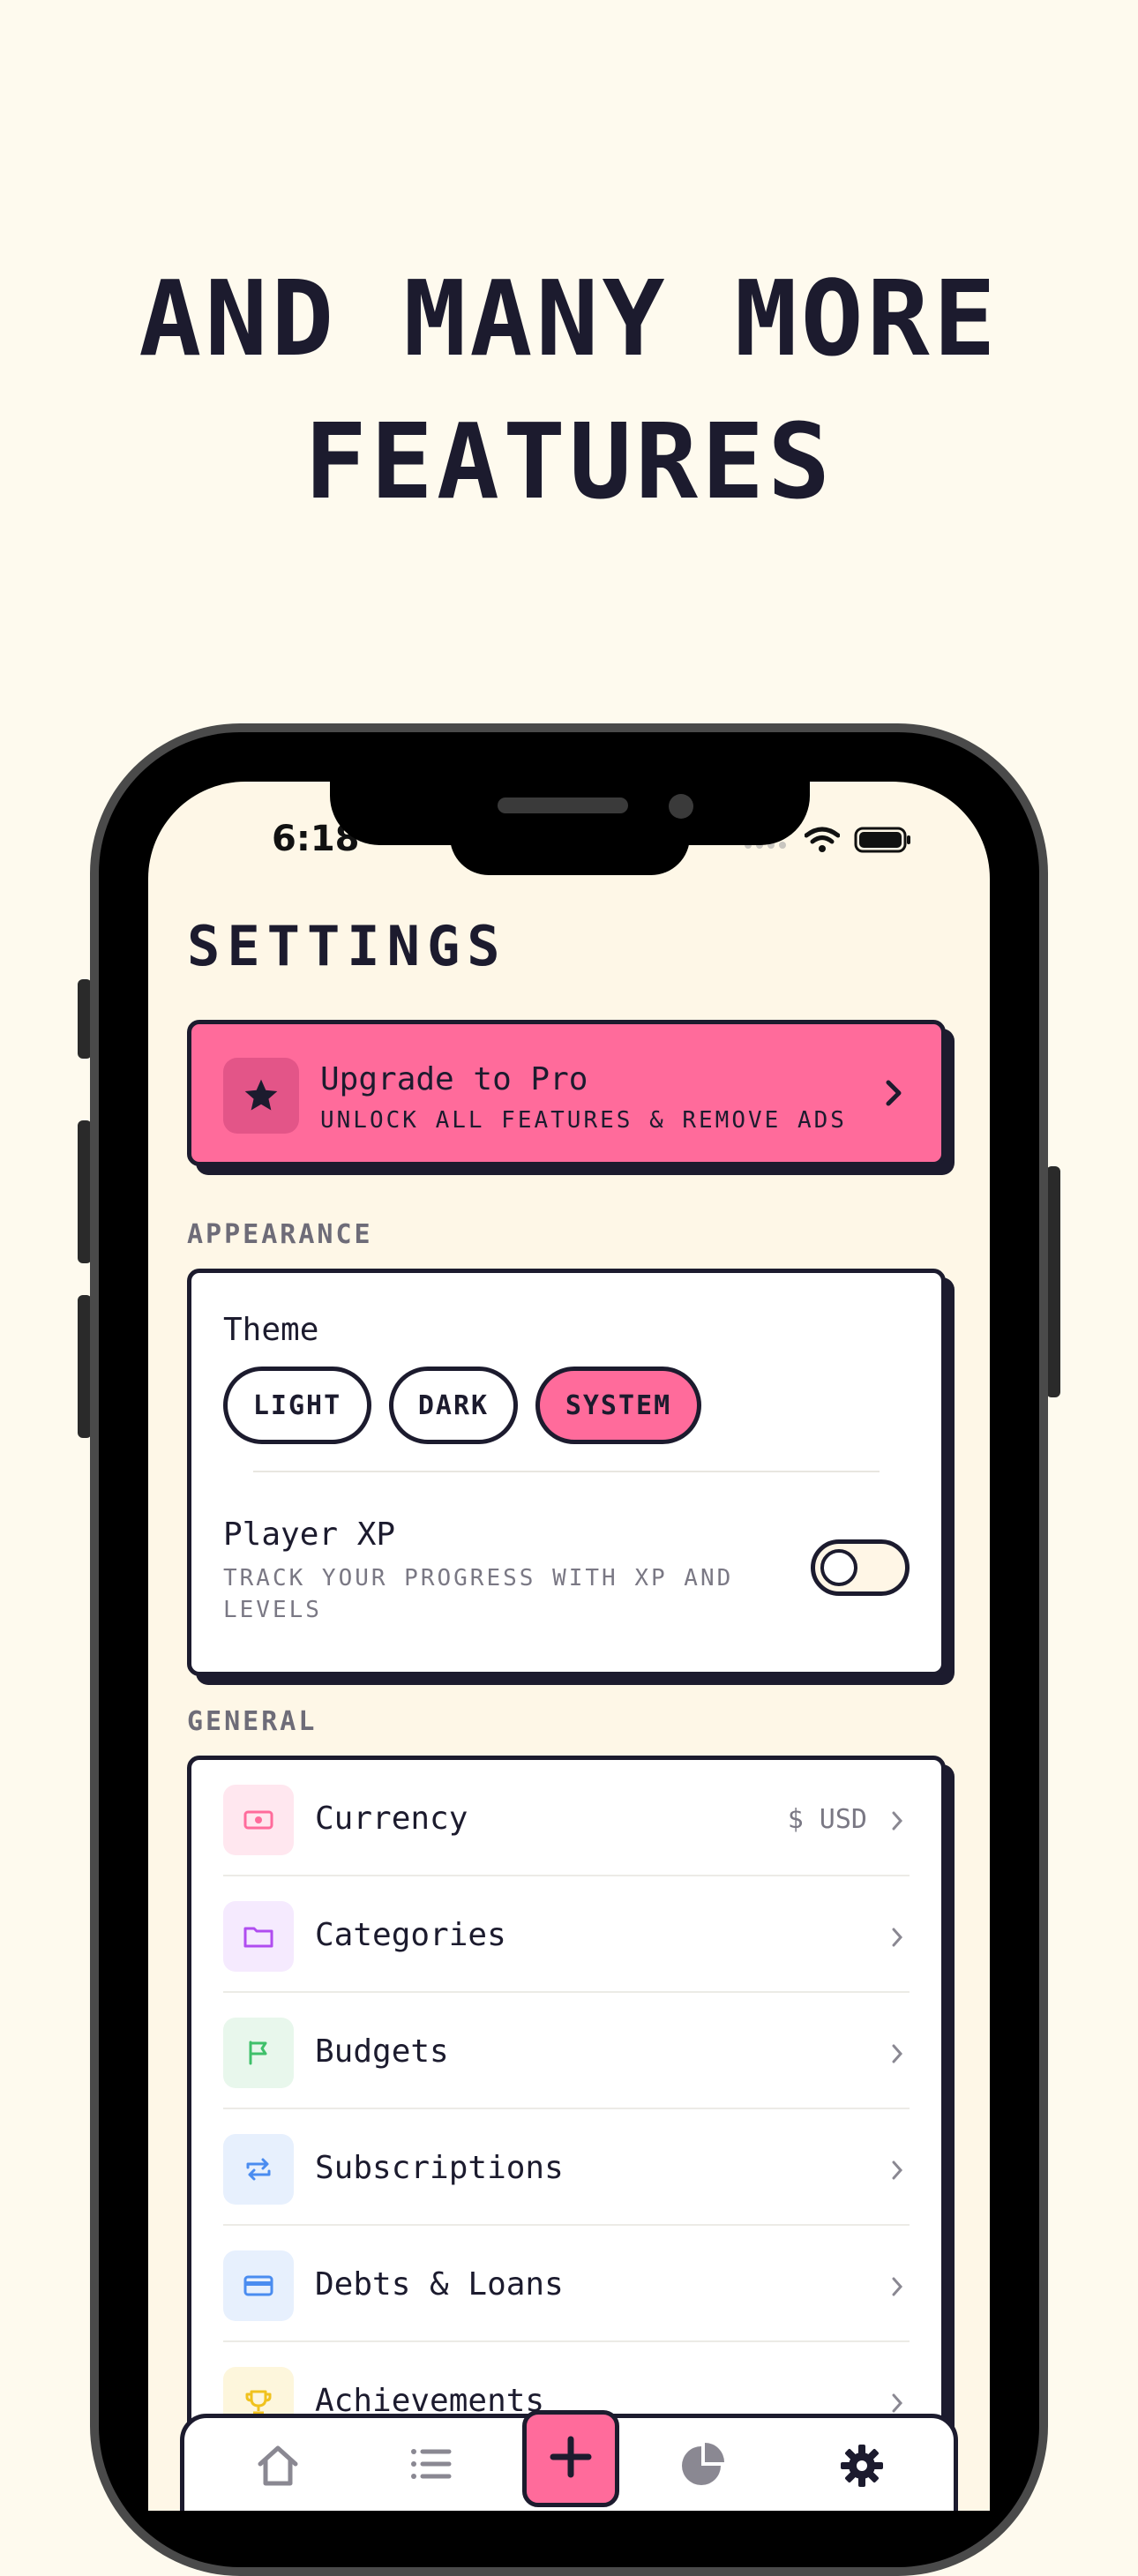  I want to click on section-label-appearance: APPEARANCE, so click(280, 1235).